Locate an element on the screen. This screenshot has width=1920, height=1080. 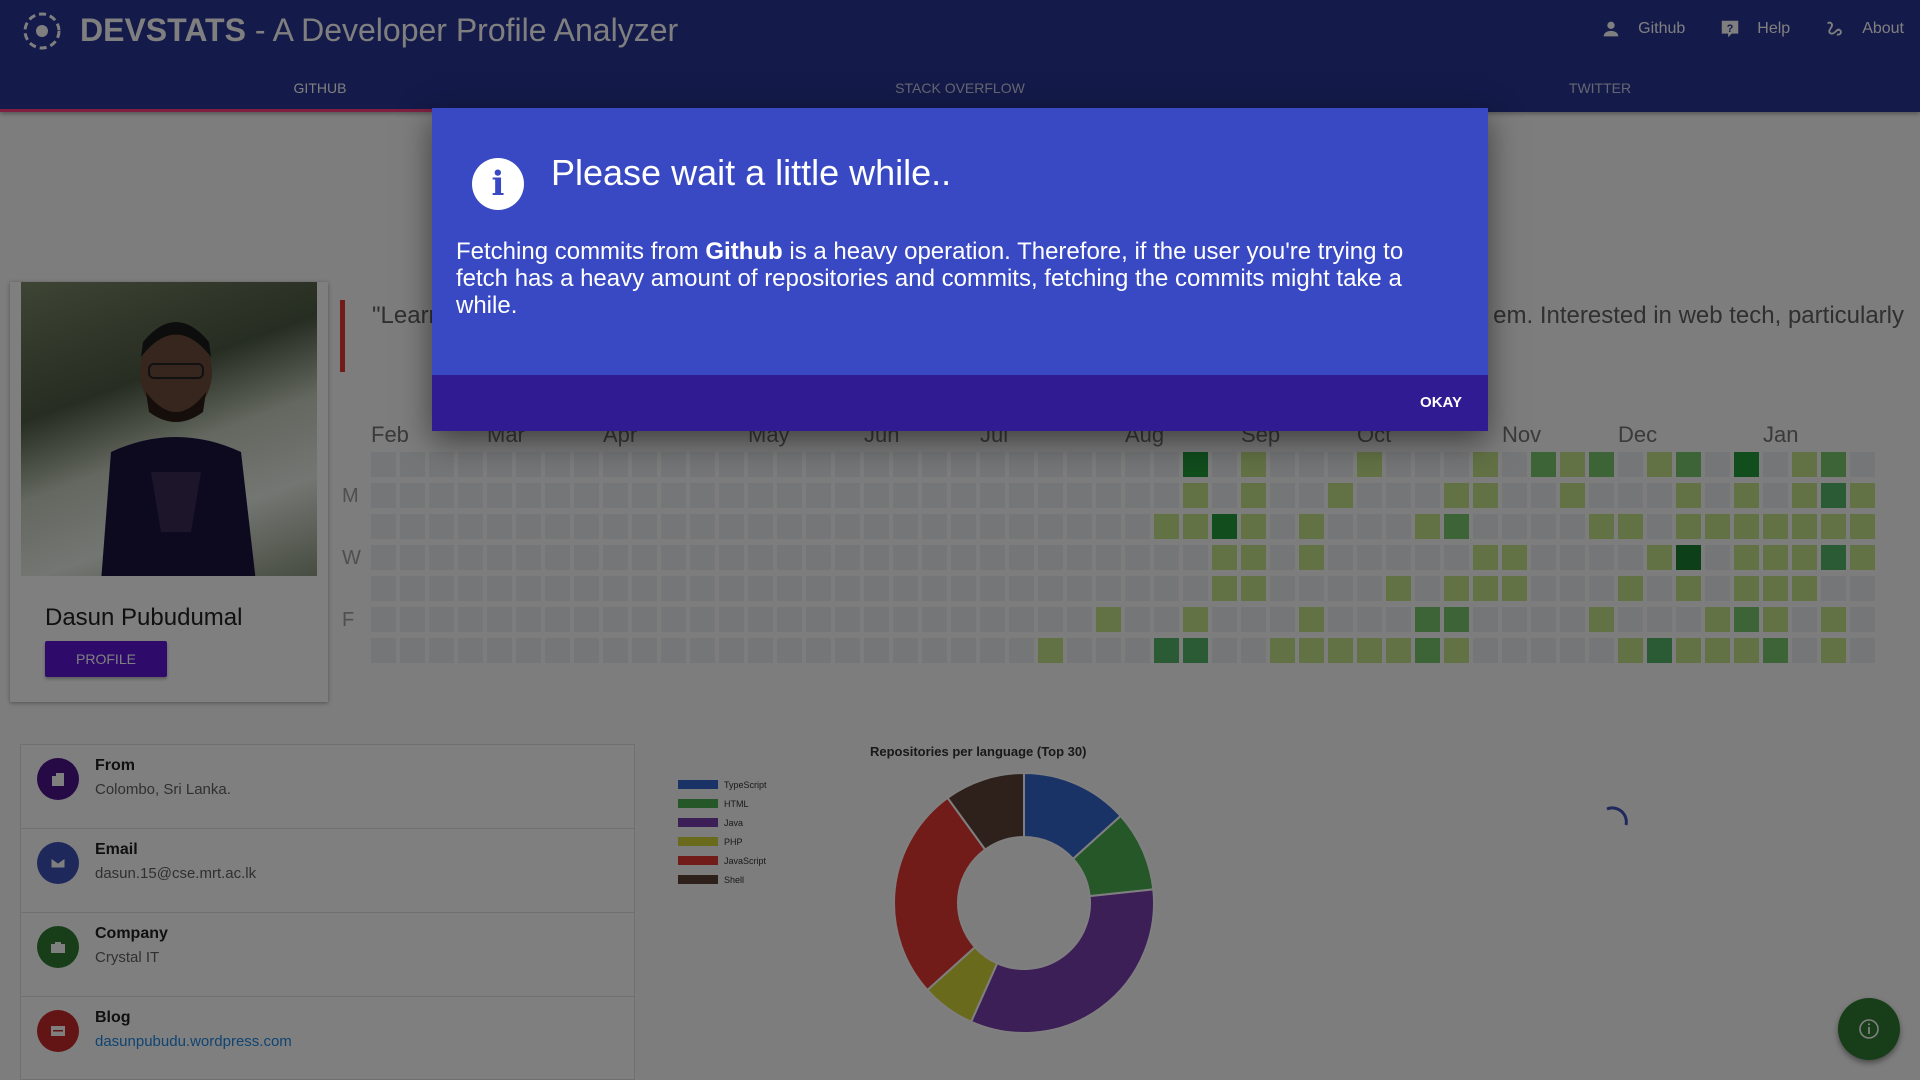
dialog-footer: OKAY is located at coordinates (960, 403).